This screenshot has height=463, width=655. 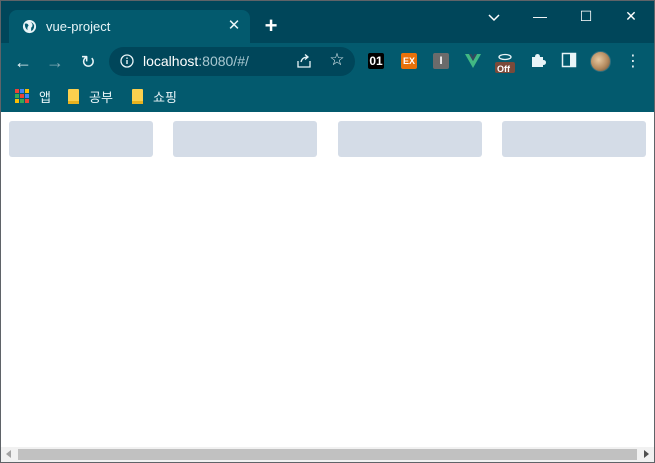 What do you see at coordinates (633, 62) in the screenshot?
I see `more-menu-icon: ⋮` at bounding box center [633, 62].